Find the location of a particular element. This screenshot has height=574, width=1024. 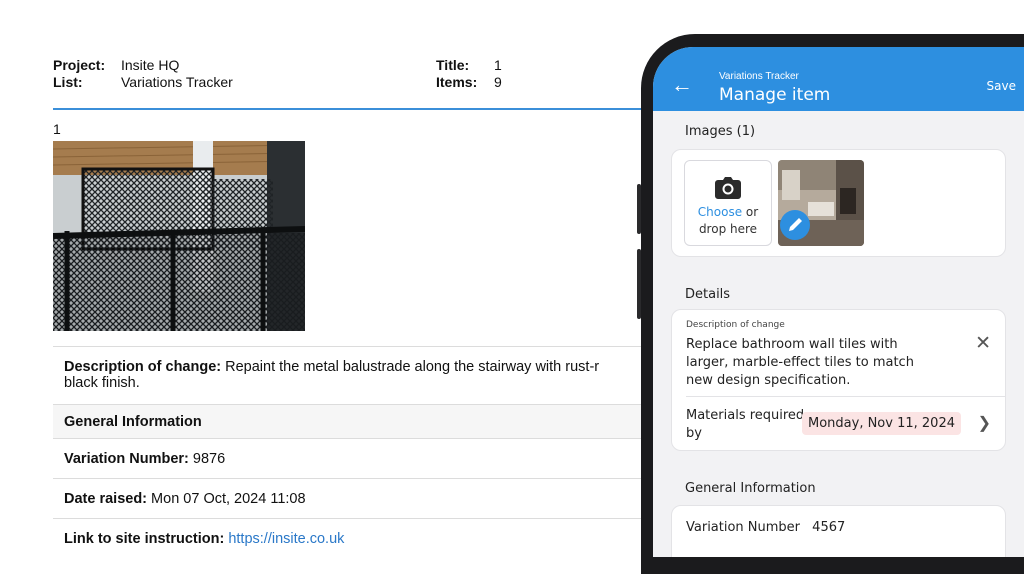

images-heading: Images (1) is located at coordinates (720, 131).